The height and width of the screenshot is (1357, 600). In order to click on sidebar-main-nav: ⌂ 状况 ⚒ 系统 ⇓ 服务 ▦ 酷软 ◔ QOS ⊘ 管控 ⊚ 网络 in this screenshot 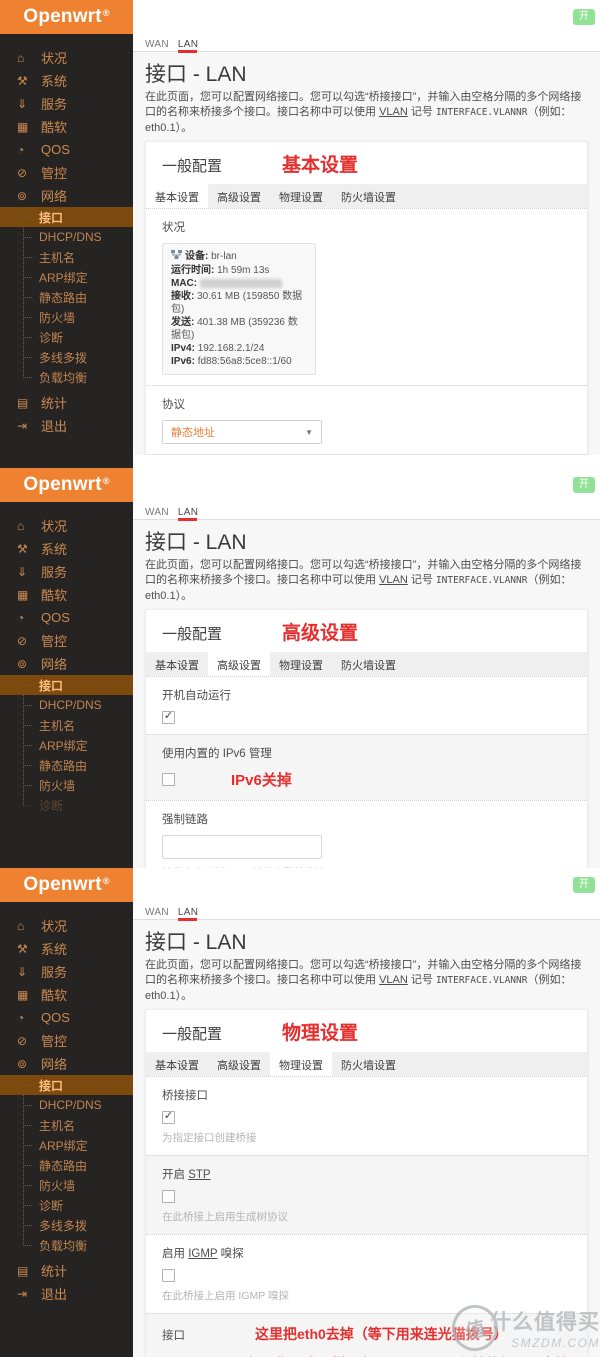, I will do `click(66, 126)`.